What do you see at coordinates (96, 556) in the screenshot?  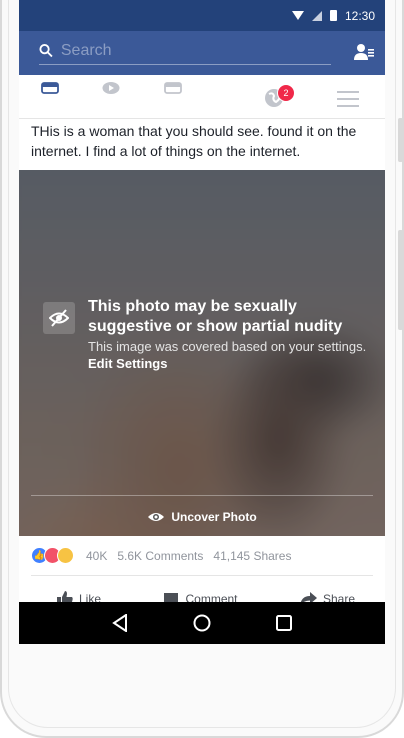 I see `reactions-count: 40K` at bounding box center [96, 556].